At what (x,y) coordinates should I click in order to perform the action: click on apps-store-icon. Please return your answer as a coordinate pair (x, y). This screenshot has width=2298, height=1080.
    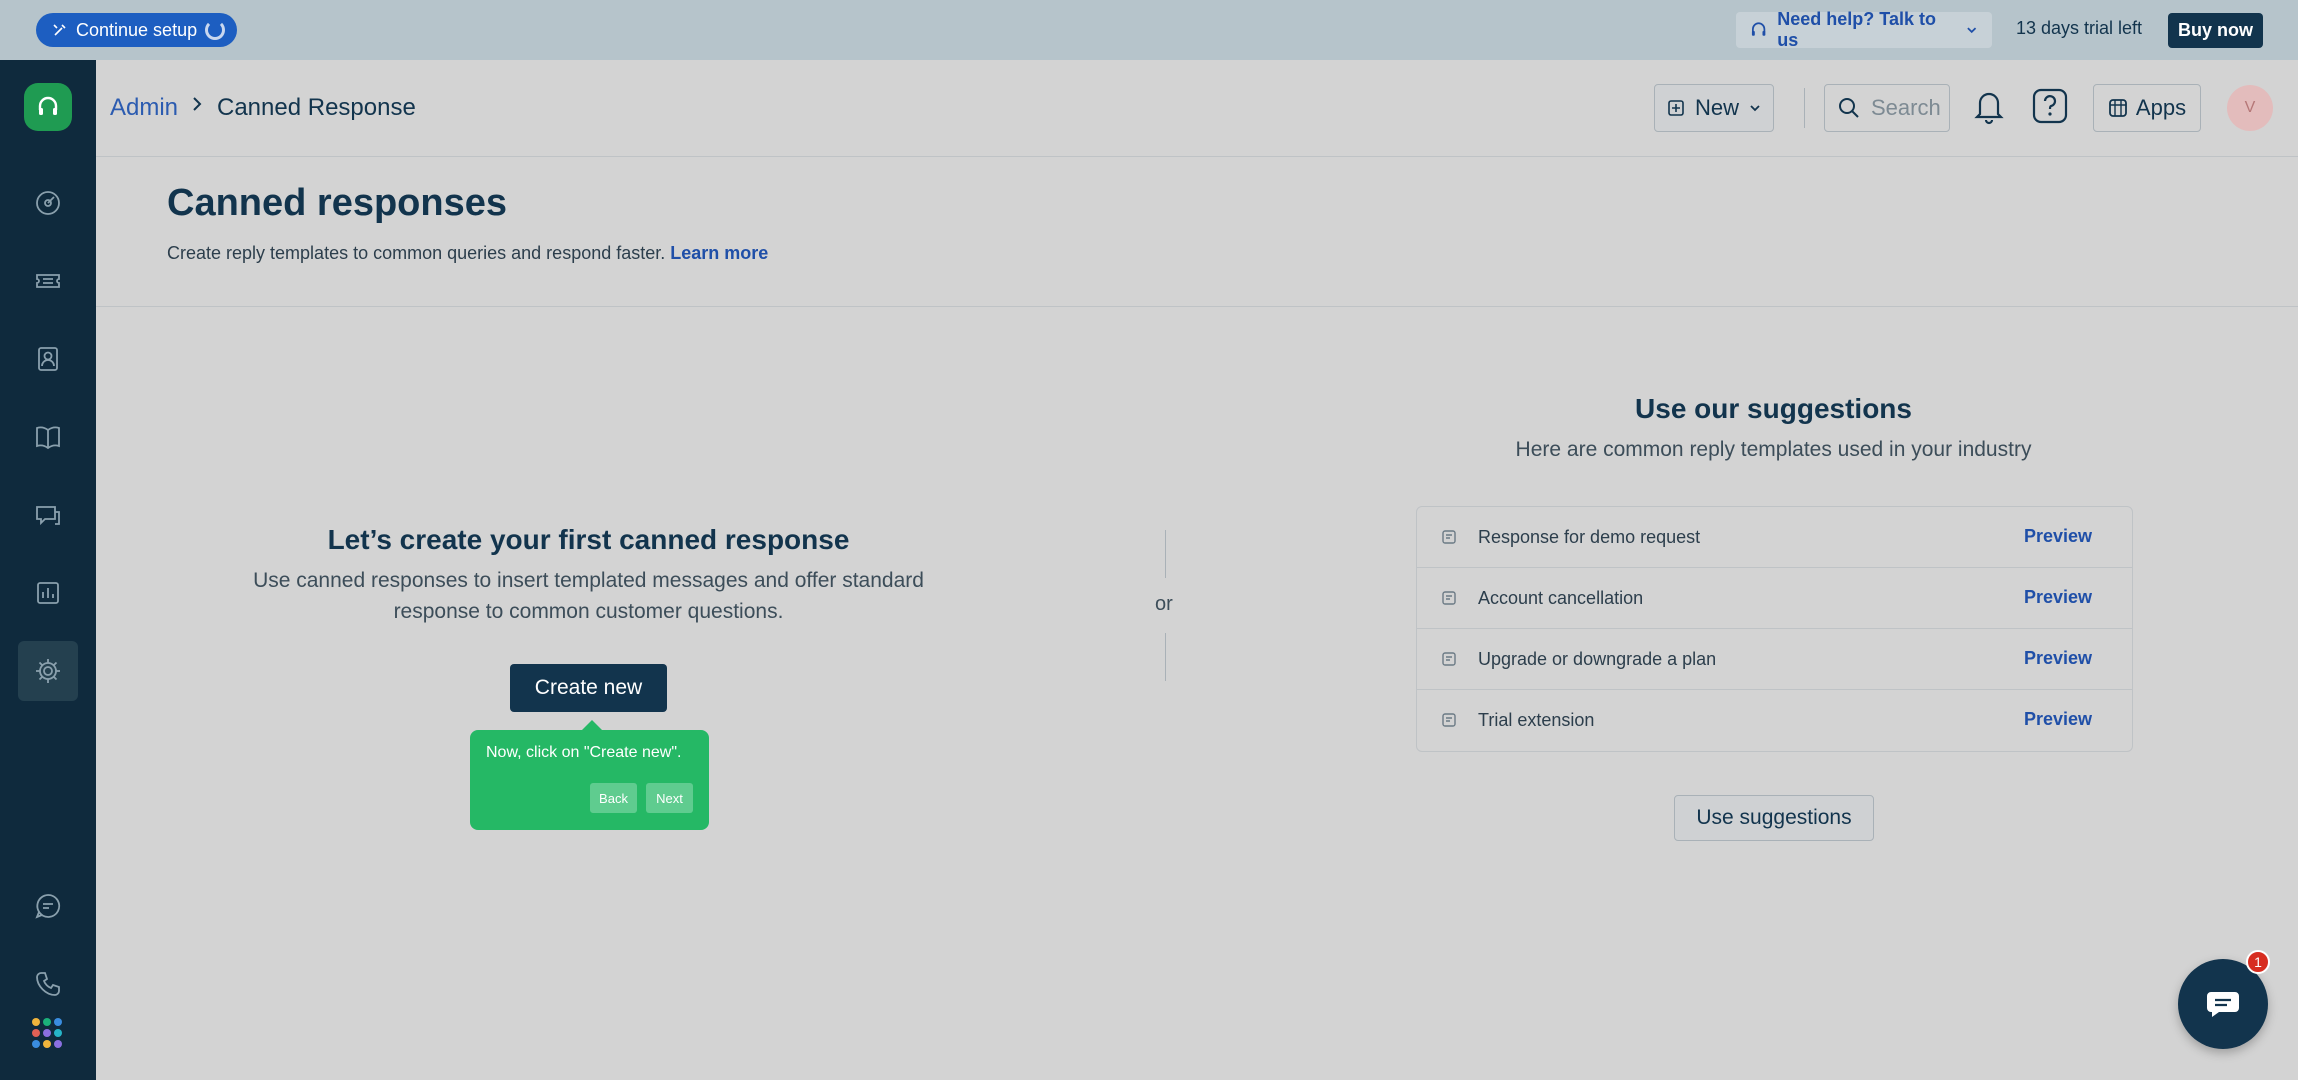
    Looking at the image, I should click on (2118, 108).